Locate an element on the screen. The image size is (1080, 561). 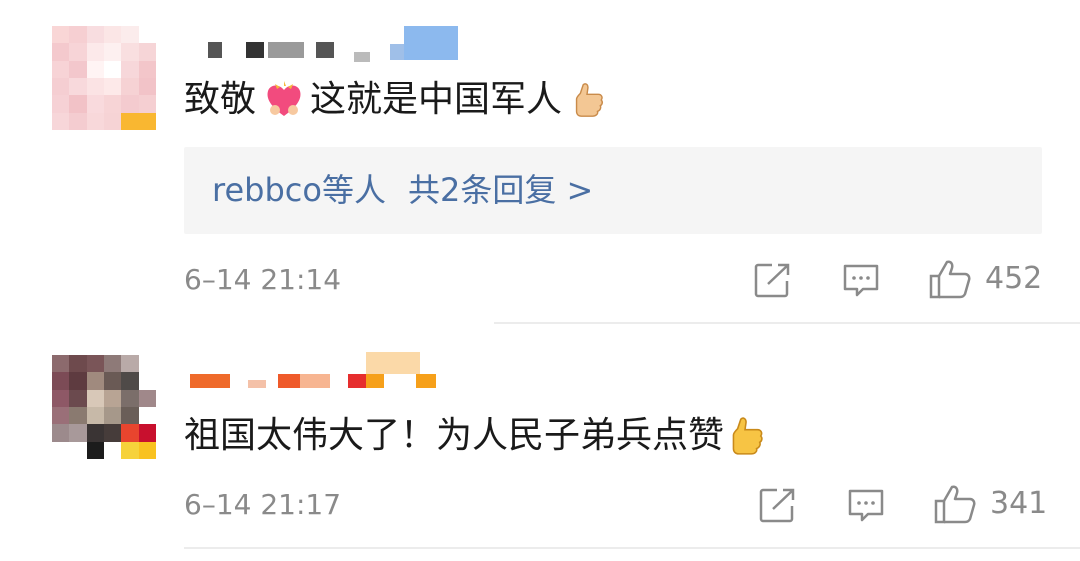
like-button: 341 is located at coordinates (990, 504).